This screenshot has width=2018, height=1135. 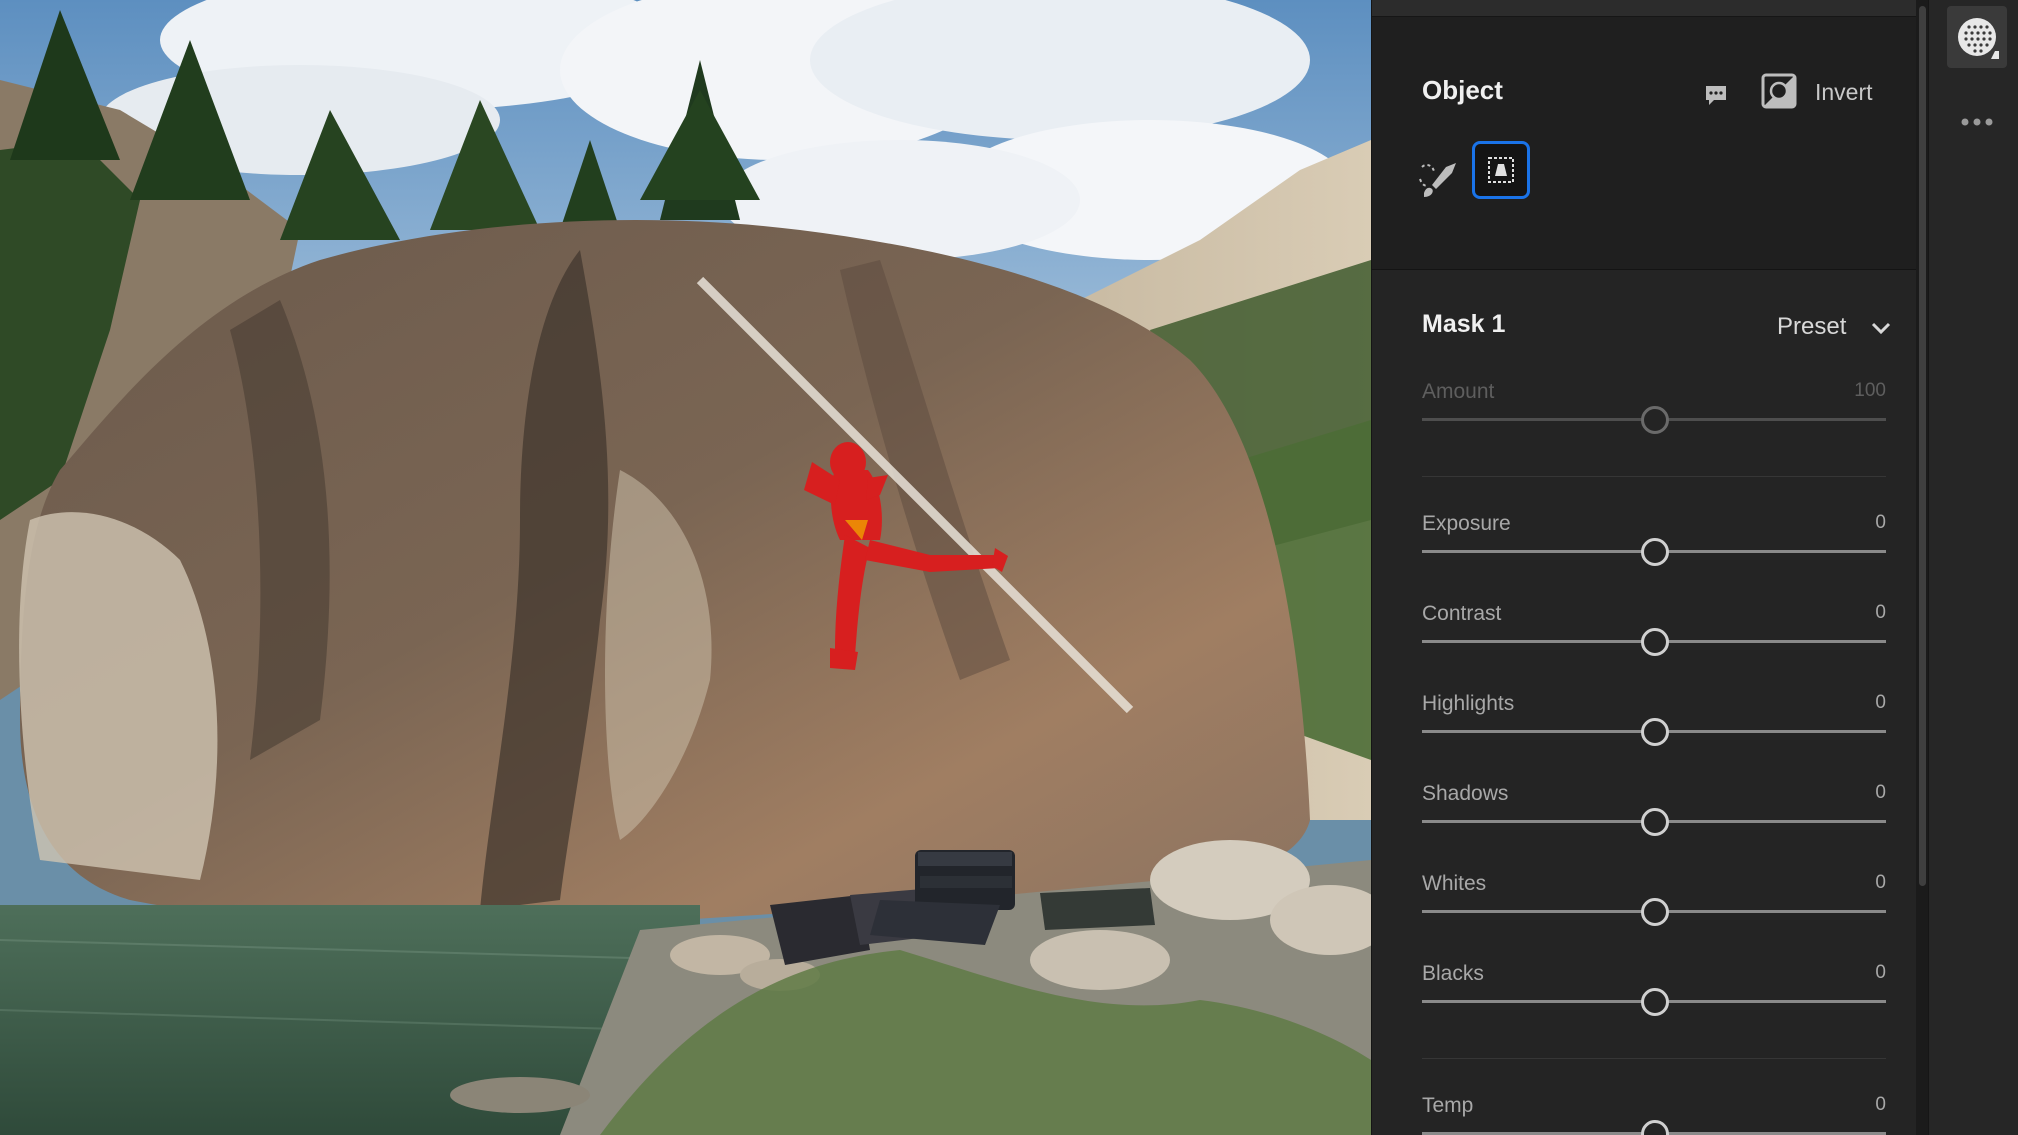 I want to click on slider-blacks: Blacks 0, so click(x=1654, y=997).